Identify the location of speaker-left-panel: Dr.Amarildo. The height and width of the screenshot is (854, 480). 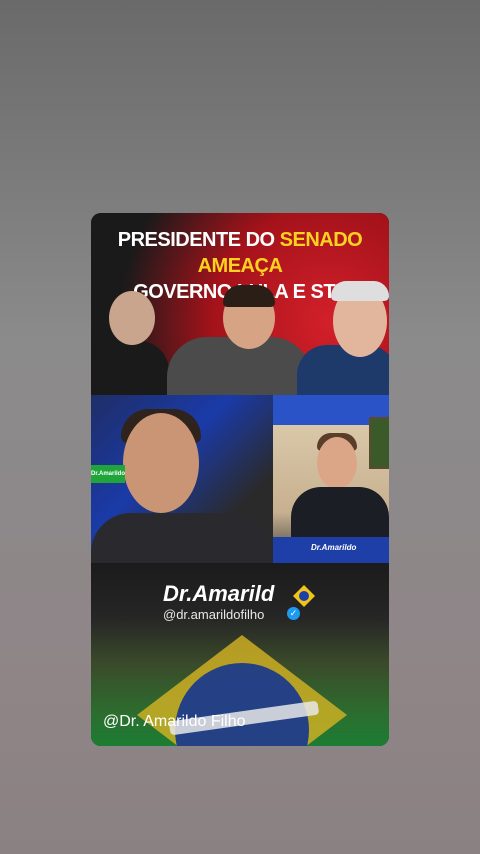
(182, 479).